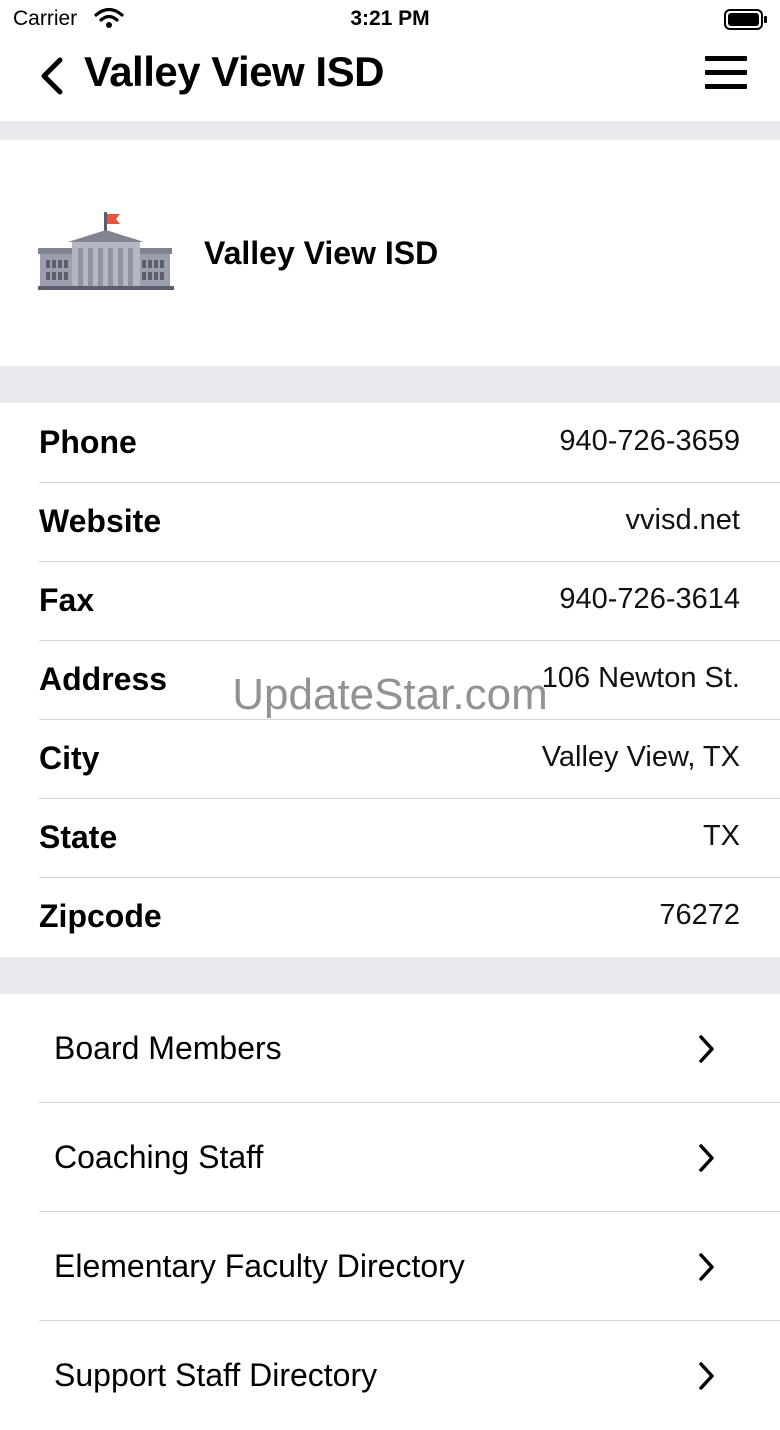  Describe the element at coordinates (106, 254) in the screenshot. I see `building-icon` at that location.